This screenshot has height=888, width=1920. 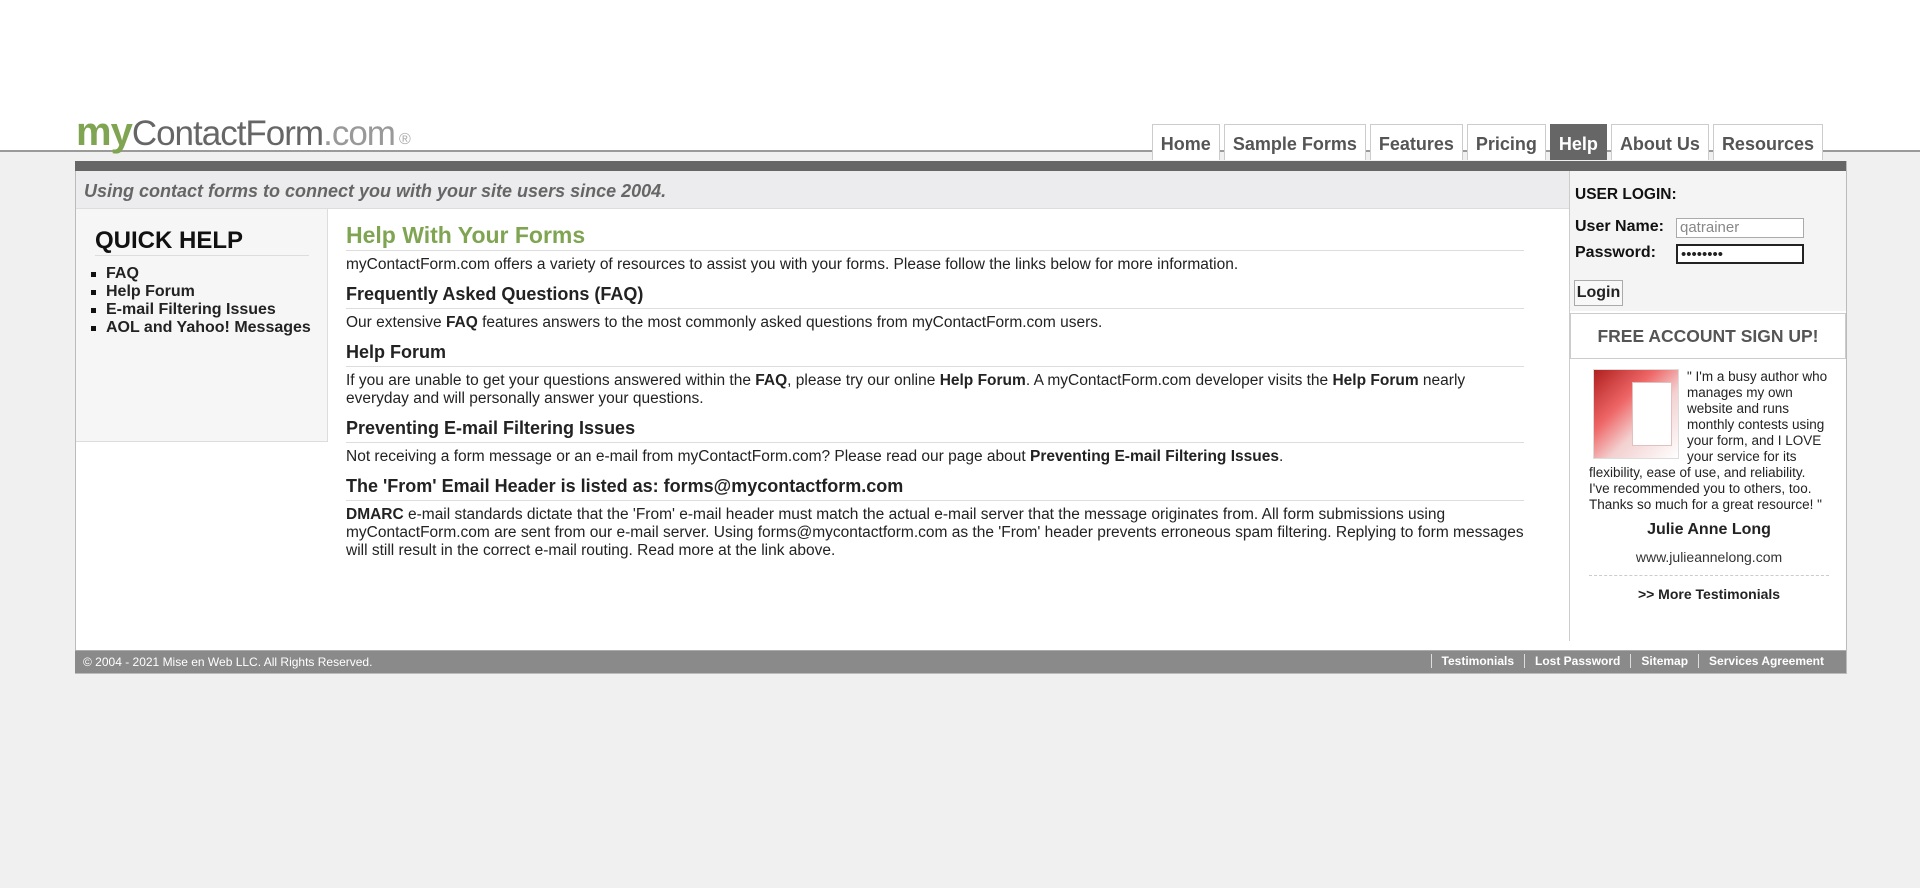 I want to click on faq-text-part: Our extensive, so click(x=396, y=322).